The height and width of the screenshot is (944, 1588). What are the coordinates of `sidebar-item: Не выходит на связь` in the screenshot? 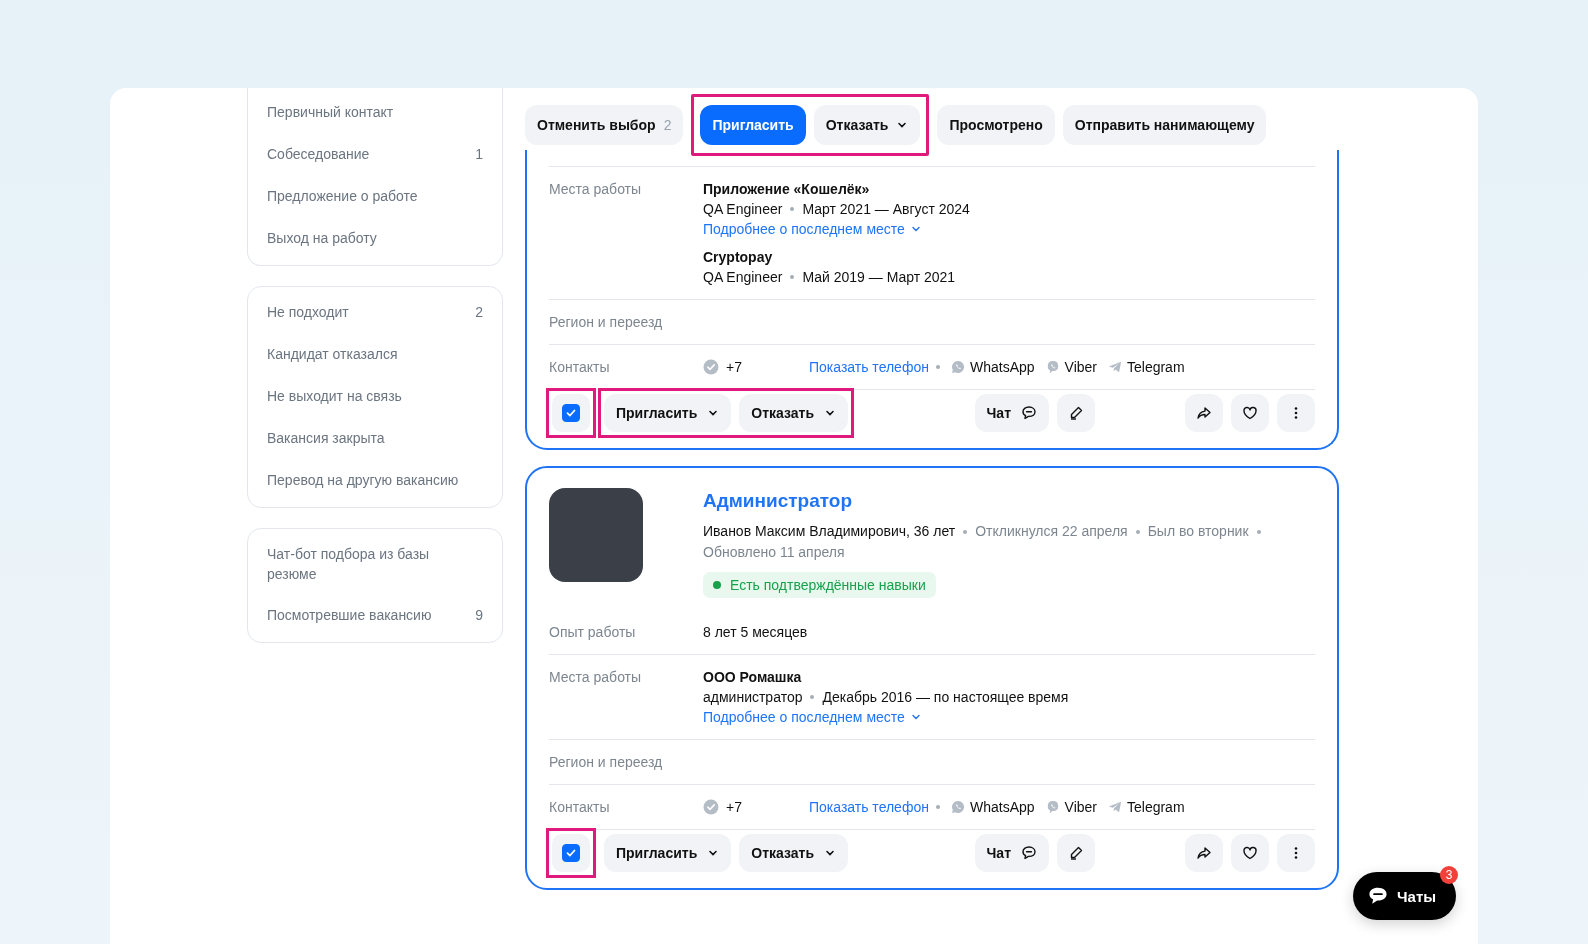 It's located at (375, 397).